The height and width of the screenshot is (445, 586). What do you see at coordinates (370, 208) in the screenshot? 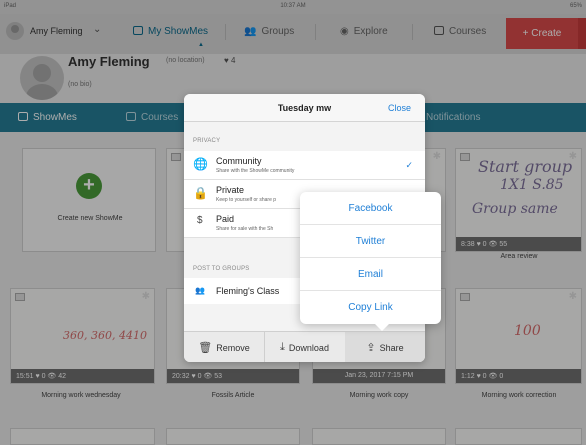
I see `share-facebook: Facebook` at bounding box center [370, 208].